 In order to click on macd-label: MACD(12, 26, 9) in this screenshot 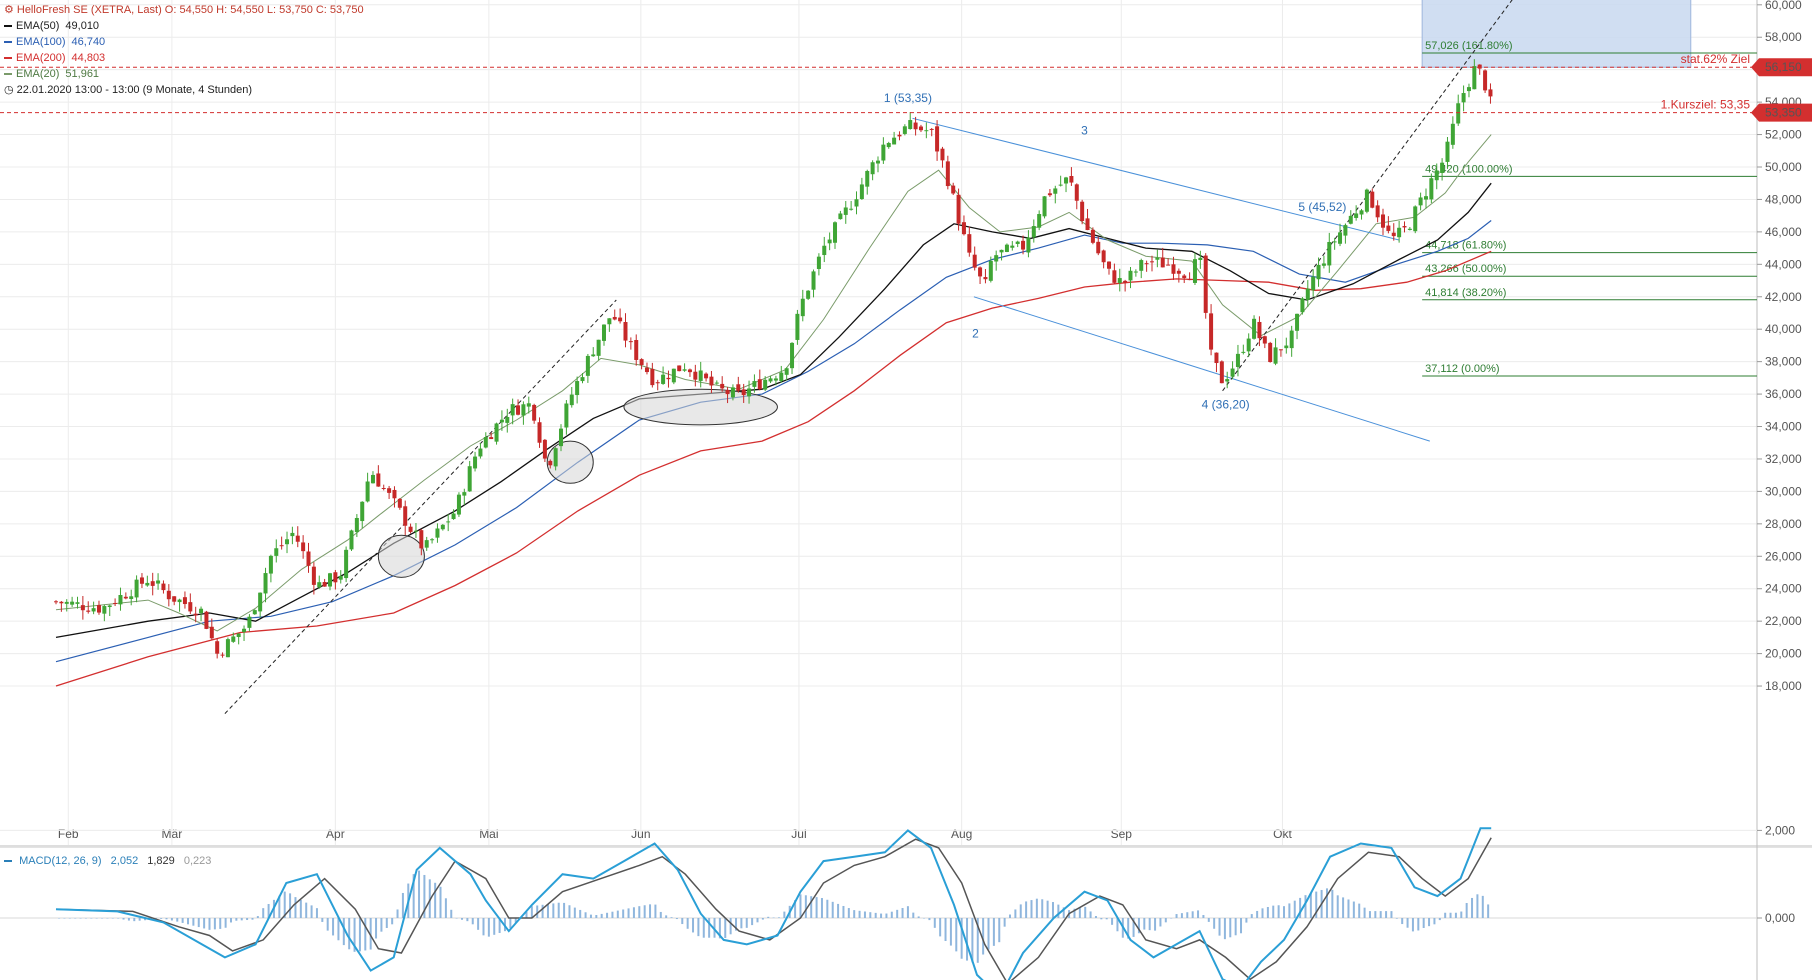, I will do `click(60, 861)`.